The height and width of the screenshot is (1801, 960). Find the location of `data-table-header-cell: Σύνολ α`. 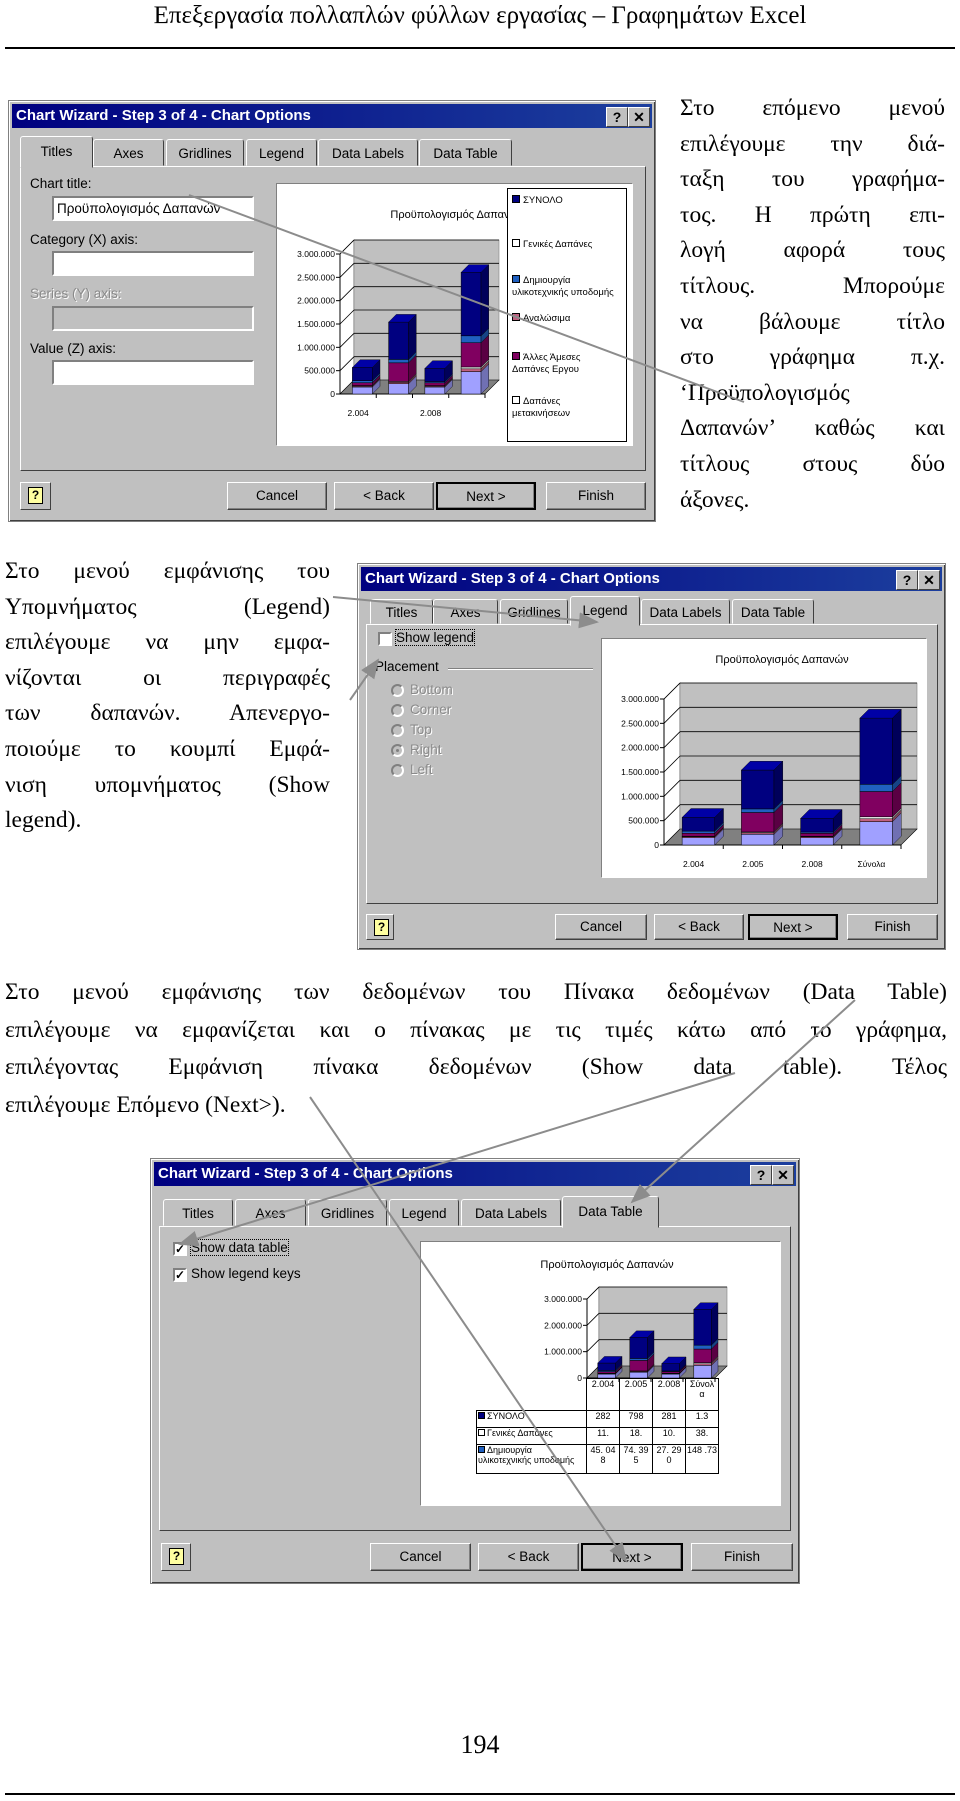

data-table-header-cell: Σύνολ α is located at coordinates (702, 1394).